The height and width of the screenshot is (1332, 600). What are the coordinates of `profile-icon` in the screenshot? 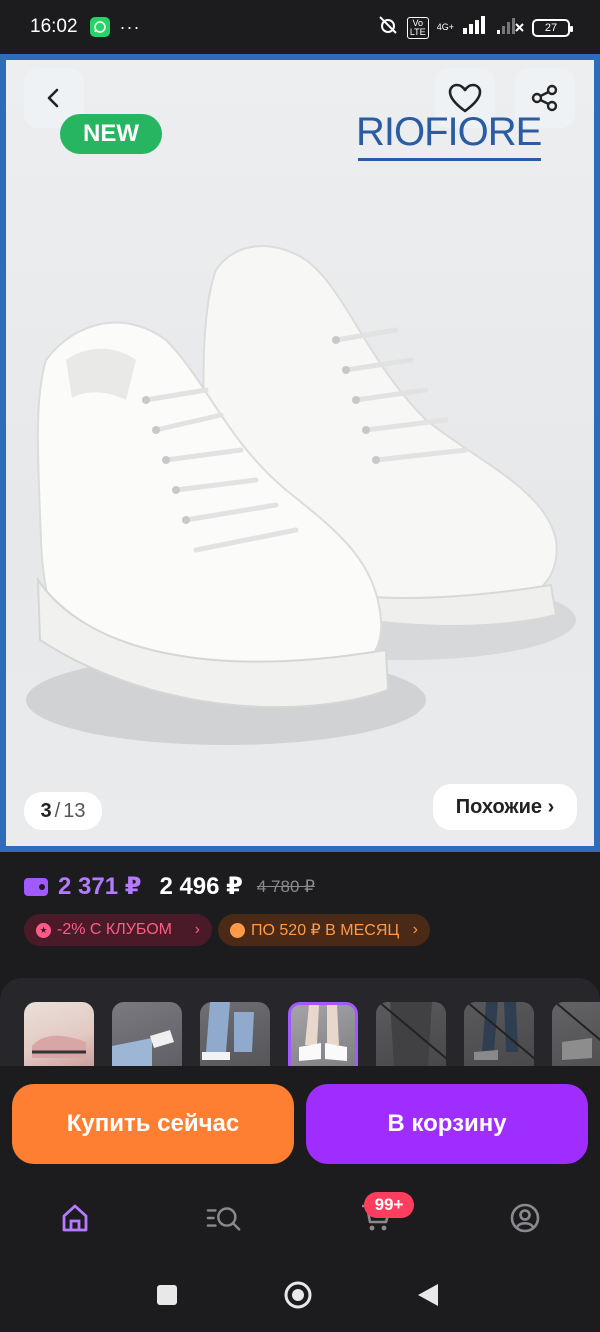 It's located at (525, 1218).